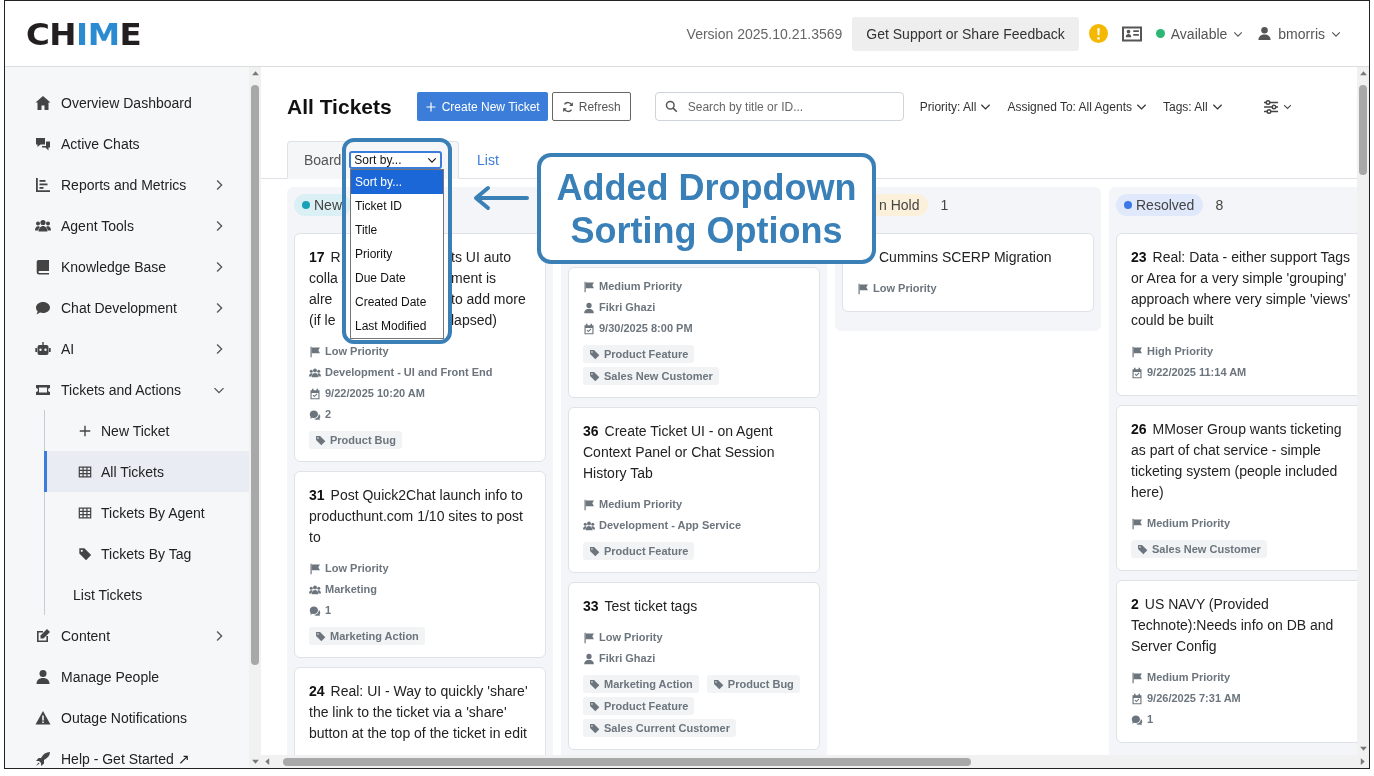 The image size is (1374, 776). What do you see at coordinates (968, 272) in the screenshot?
I see `ticket-card: Cummins SCERP Migration Low Priority` at bounding box center [968, 272].